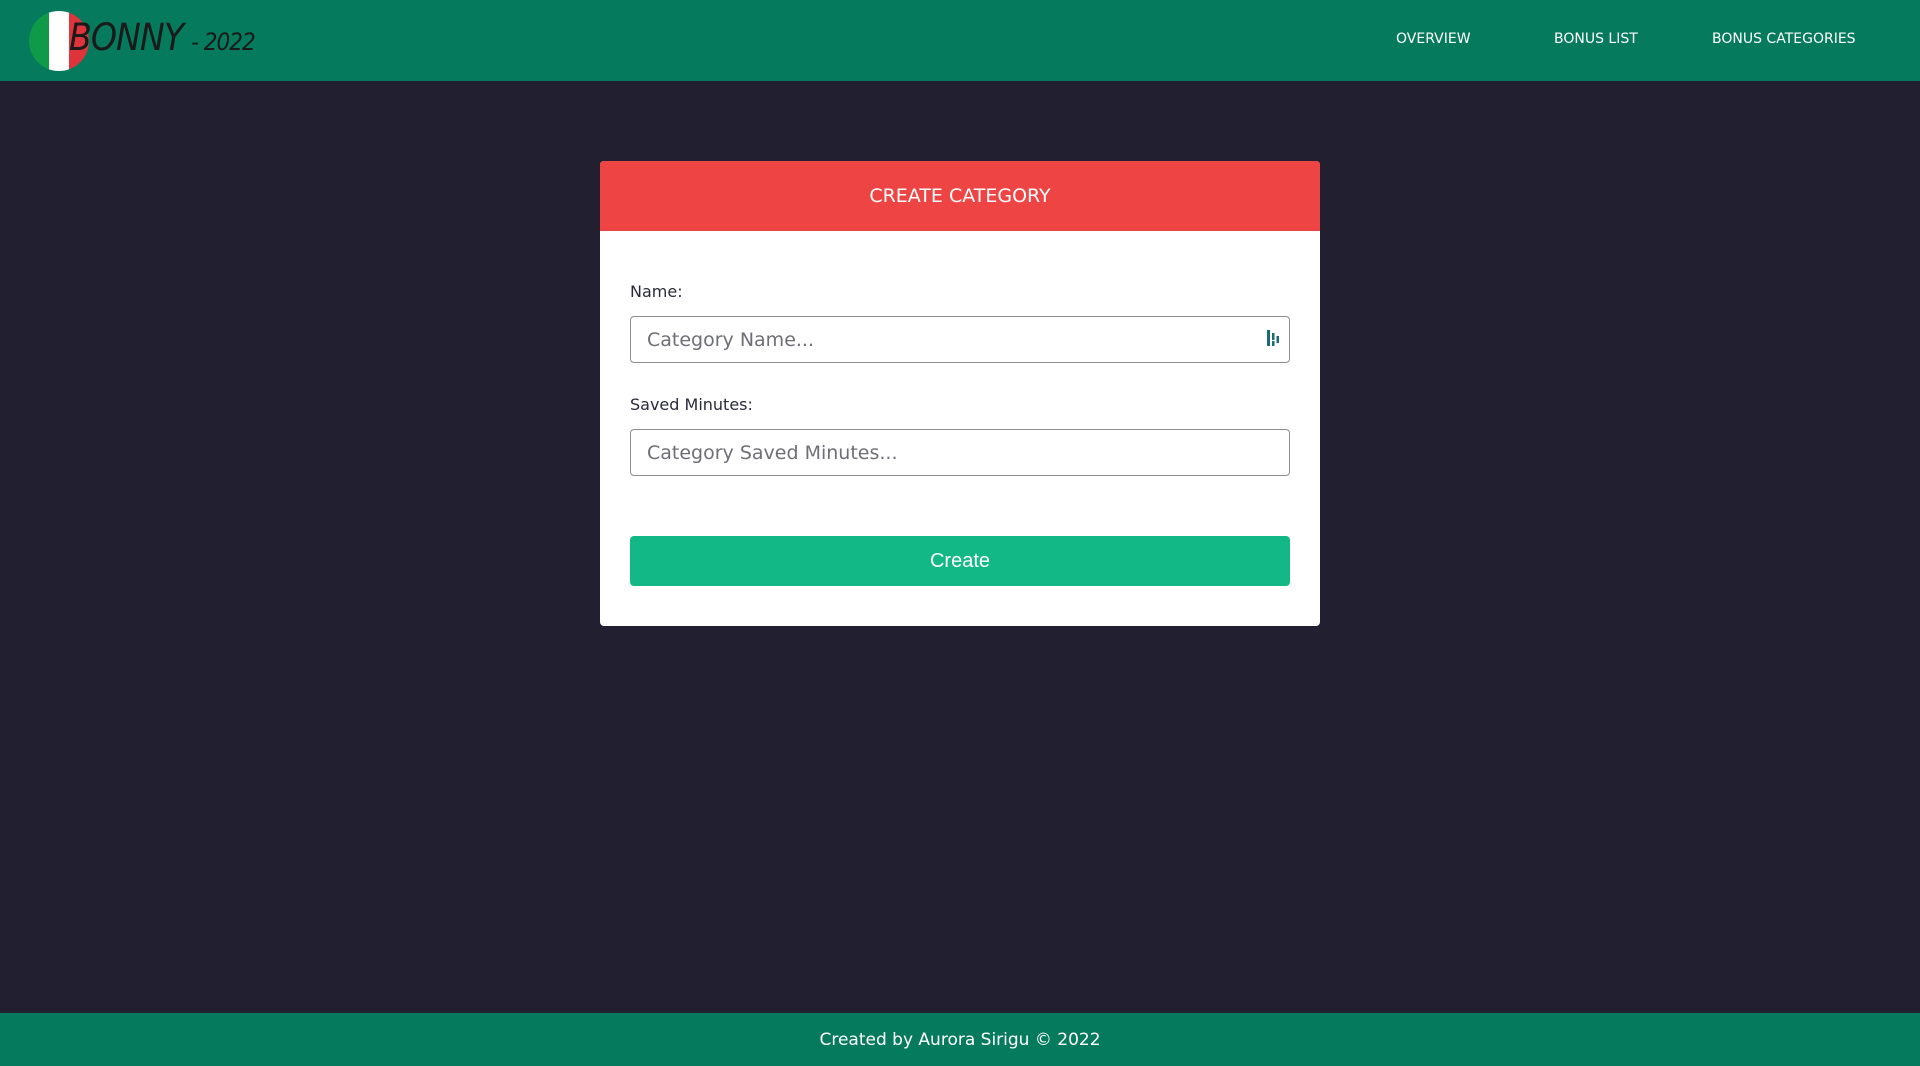 The image size is (1920, 1066). What do you see at coordinates (656, 291) in the screenshot?
I see `name-label: Name:` at bounding box center [656, 291].